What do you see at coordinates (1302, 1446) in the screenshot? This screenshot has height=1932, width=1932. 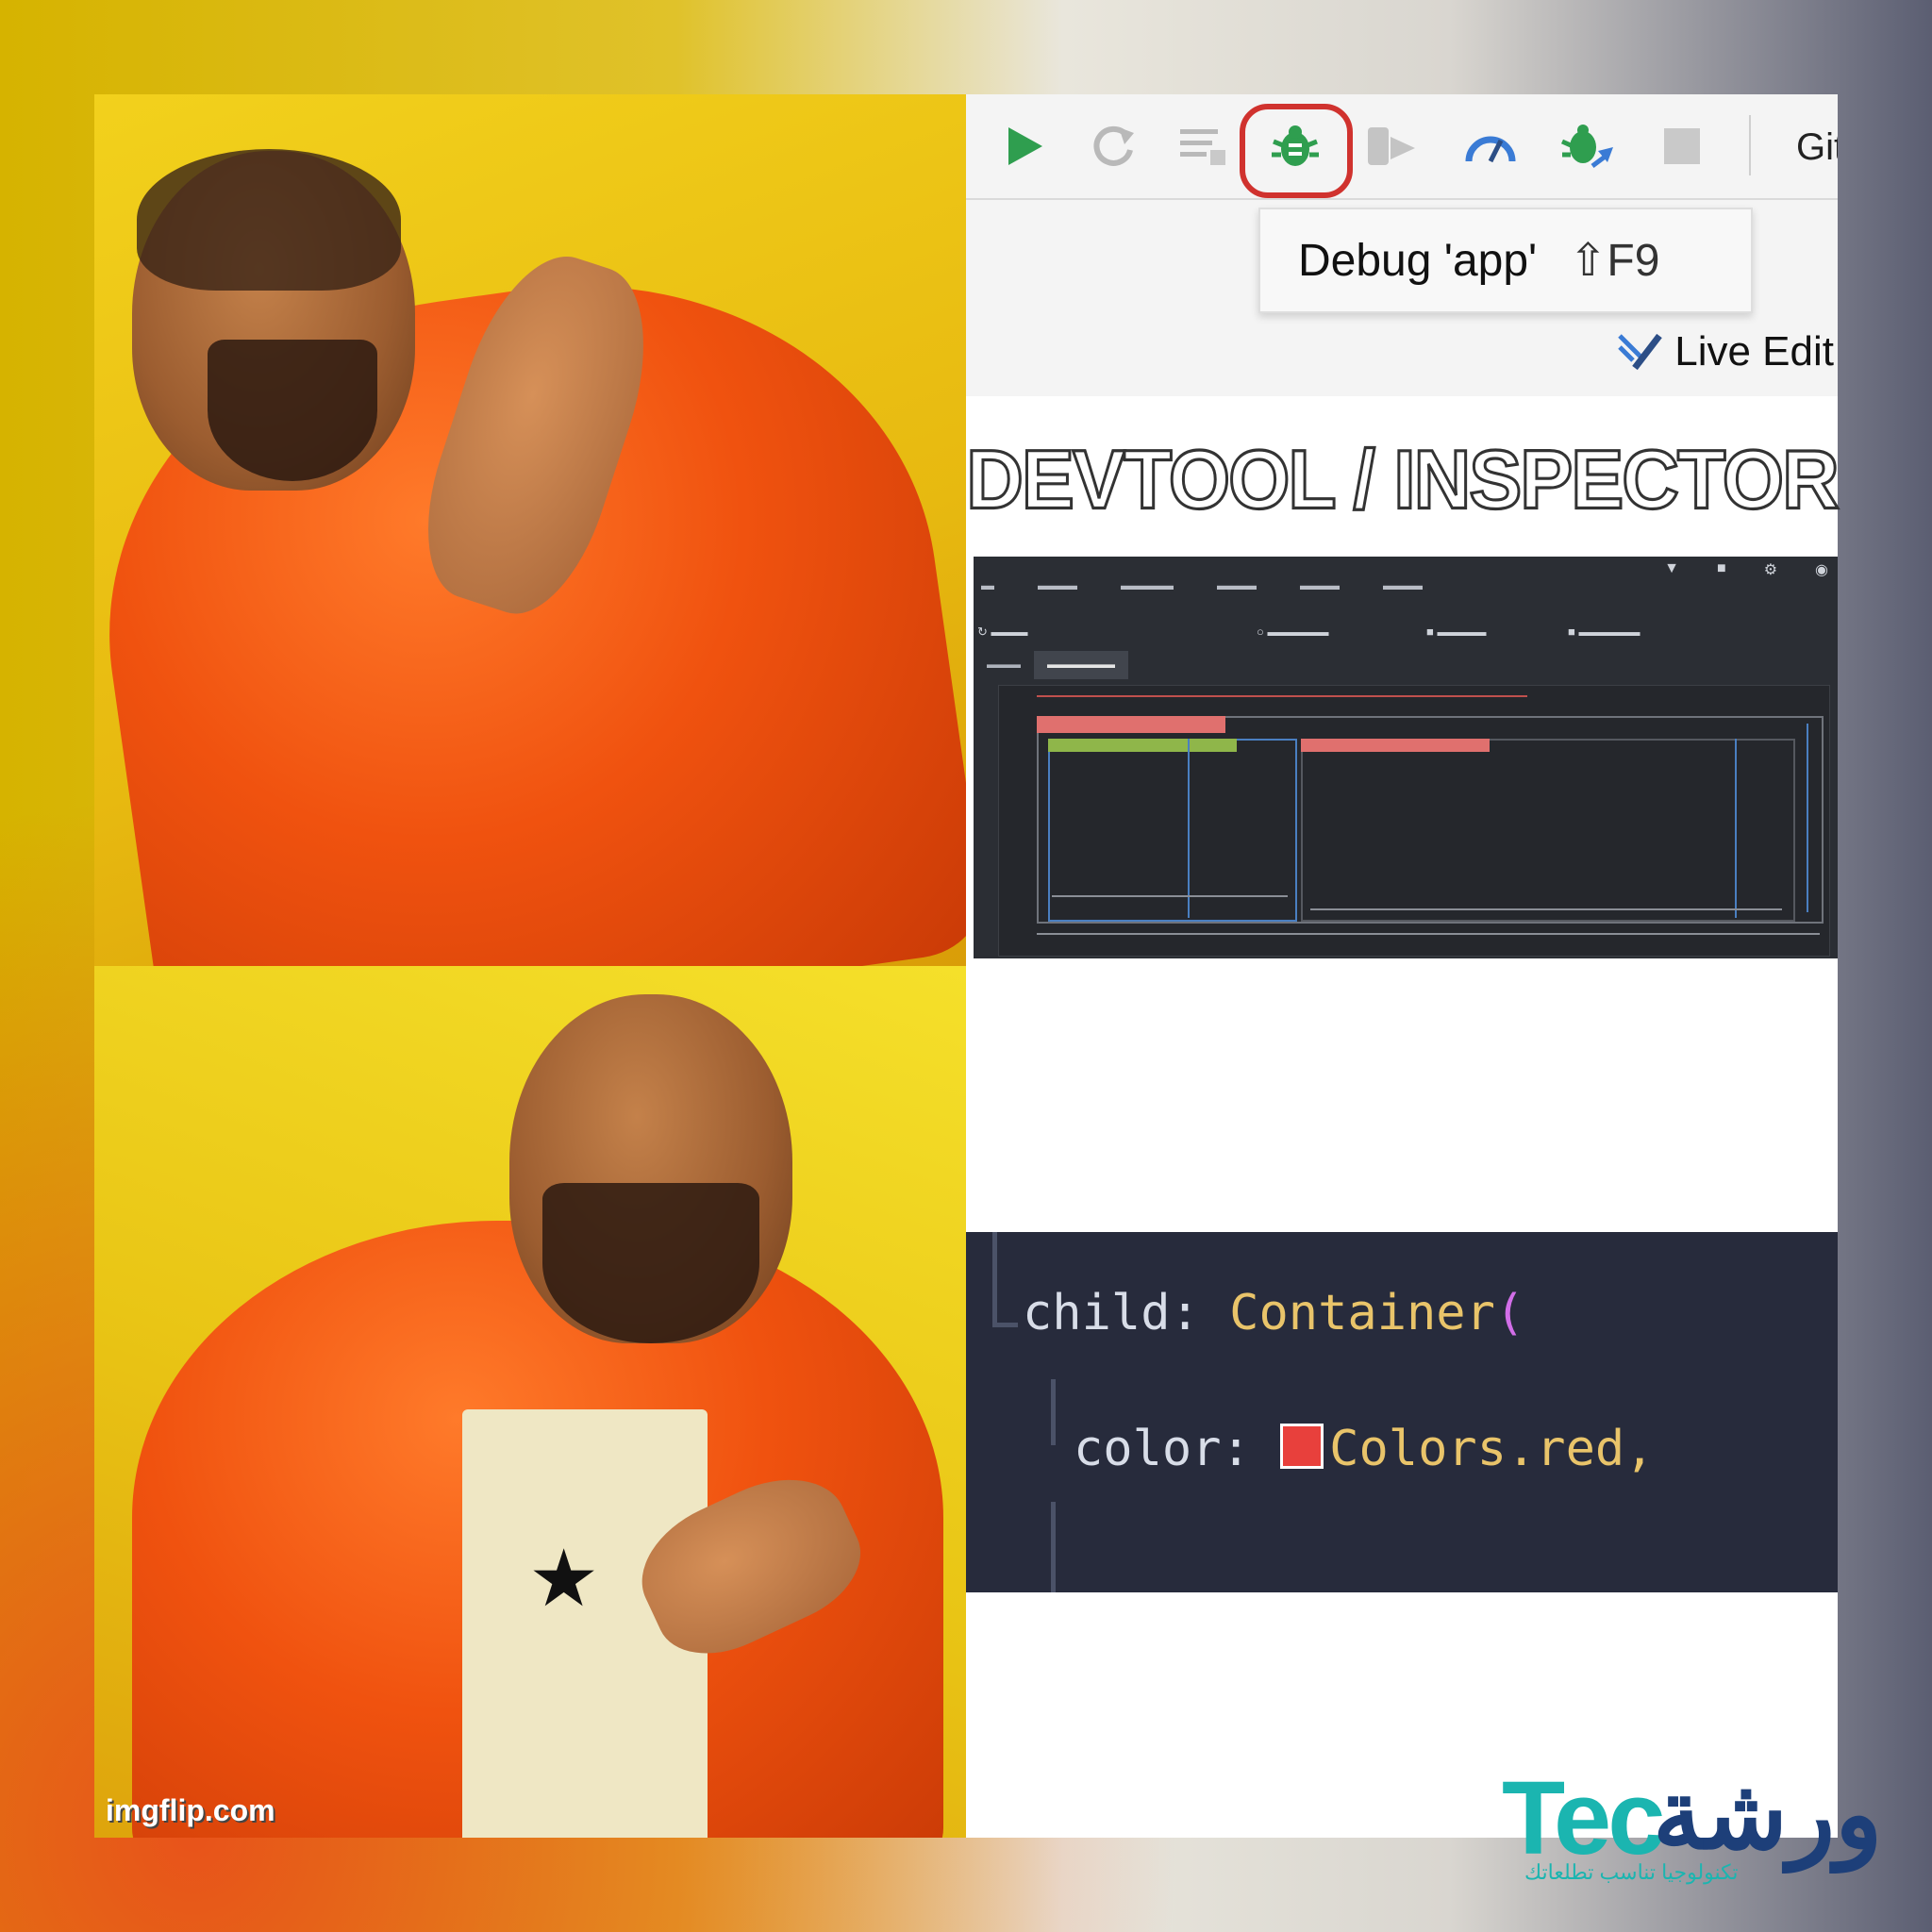 I see `color-swatch-icon` at bounding box center [1302, 1446].